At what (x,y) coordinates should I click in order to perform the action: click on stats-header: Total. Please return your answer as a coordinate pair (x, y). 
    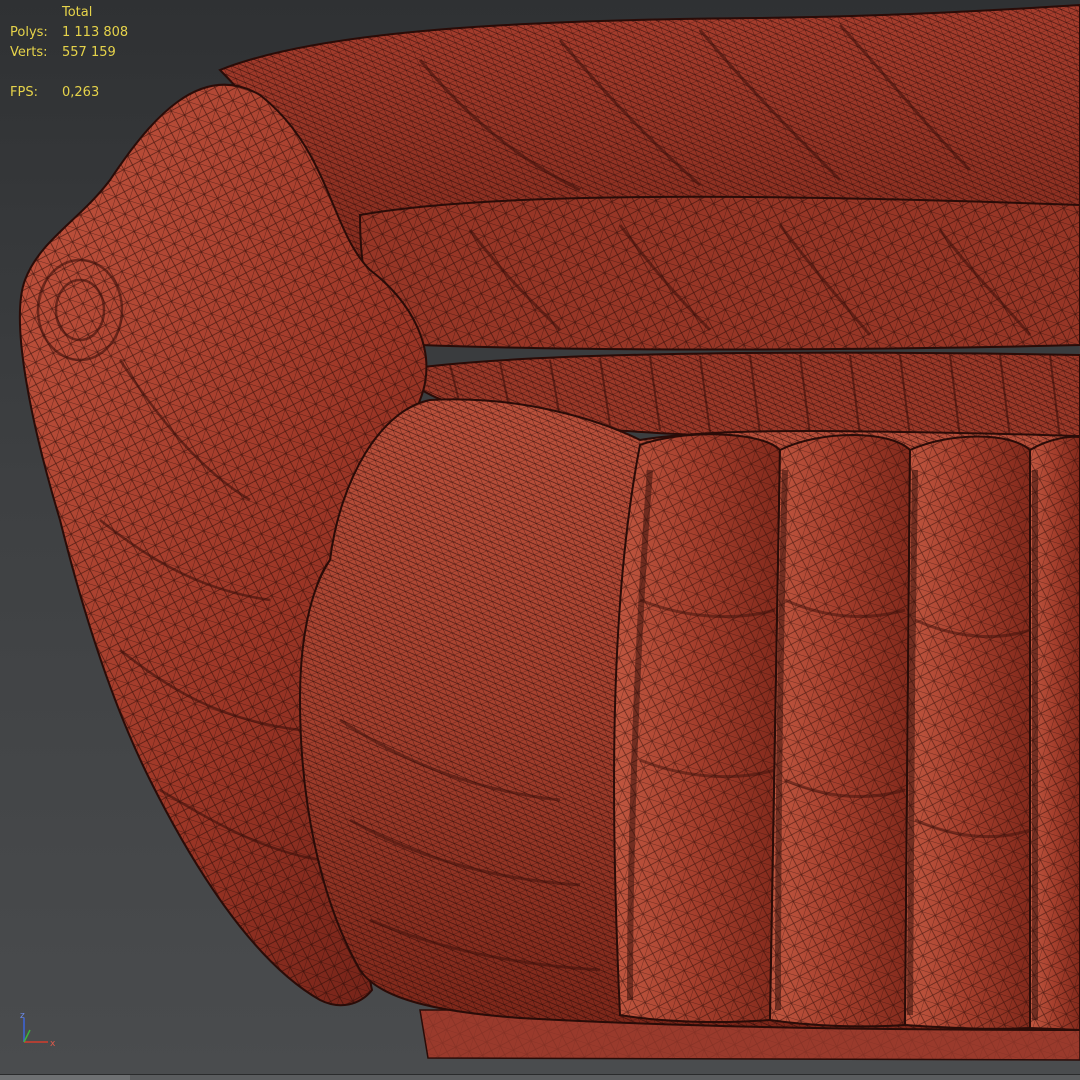
    Looking at the image, I should click on (77, 12).